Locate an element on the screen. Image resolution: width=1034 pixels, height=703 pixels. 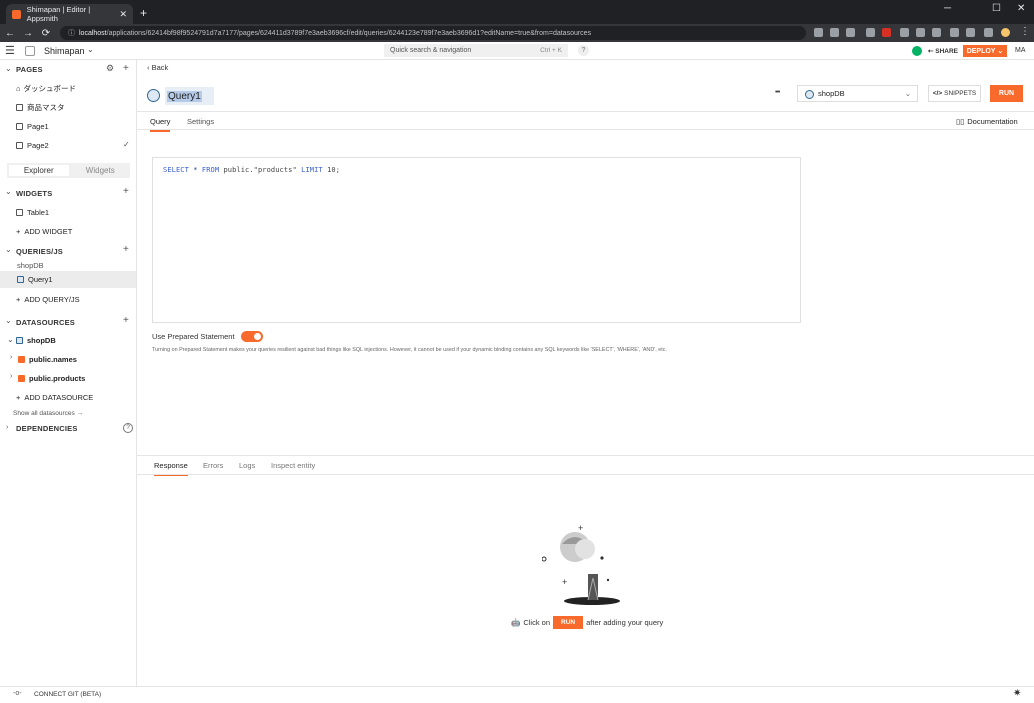
tab-close-icon: ✕ is located at coordinates (123, 14).